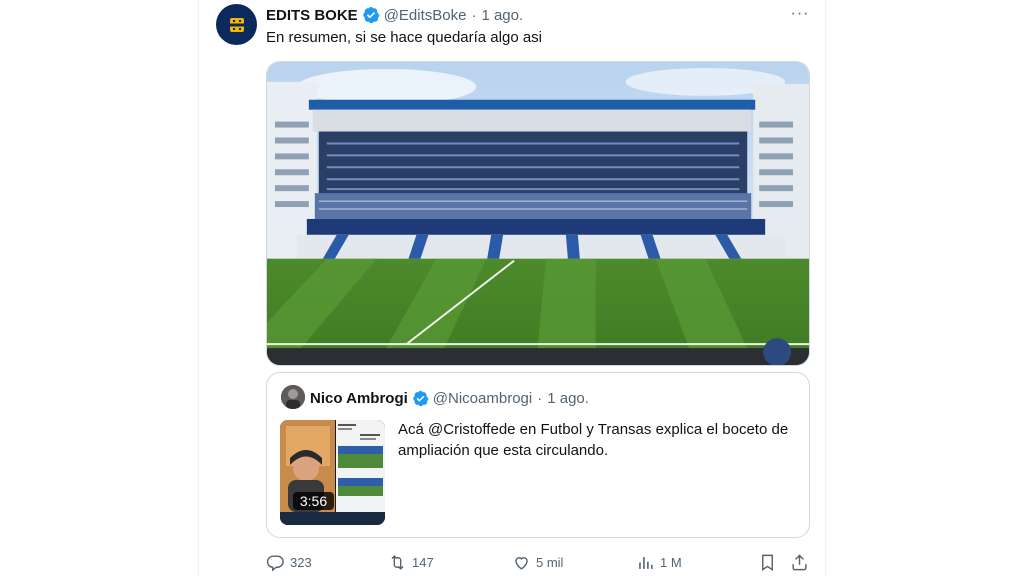 This screenshot has height=576, width=1024. I want to click on tweet-header: EDITS BOKE @EditsBoke · 1 ago., so click(394, 15).